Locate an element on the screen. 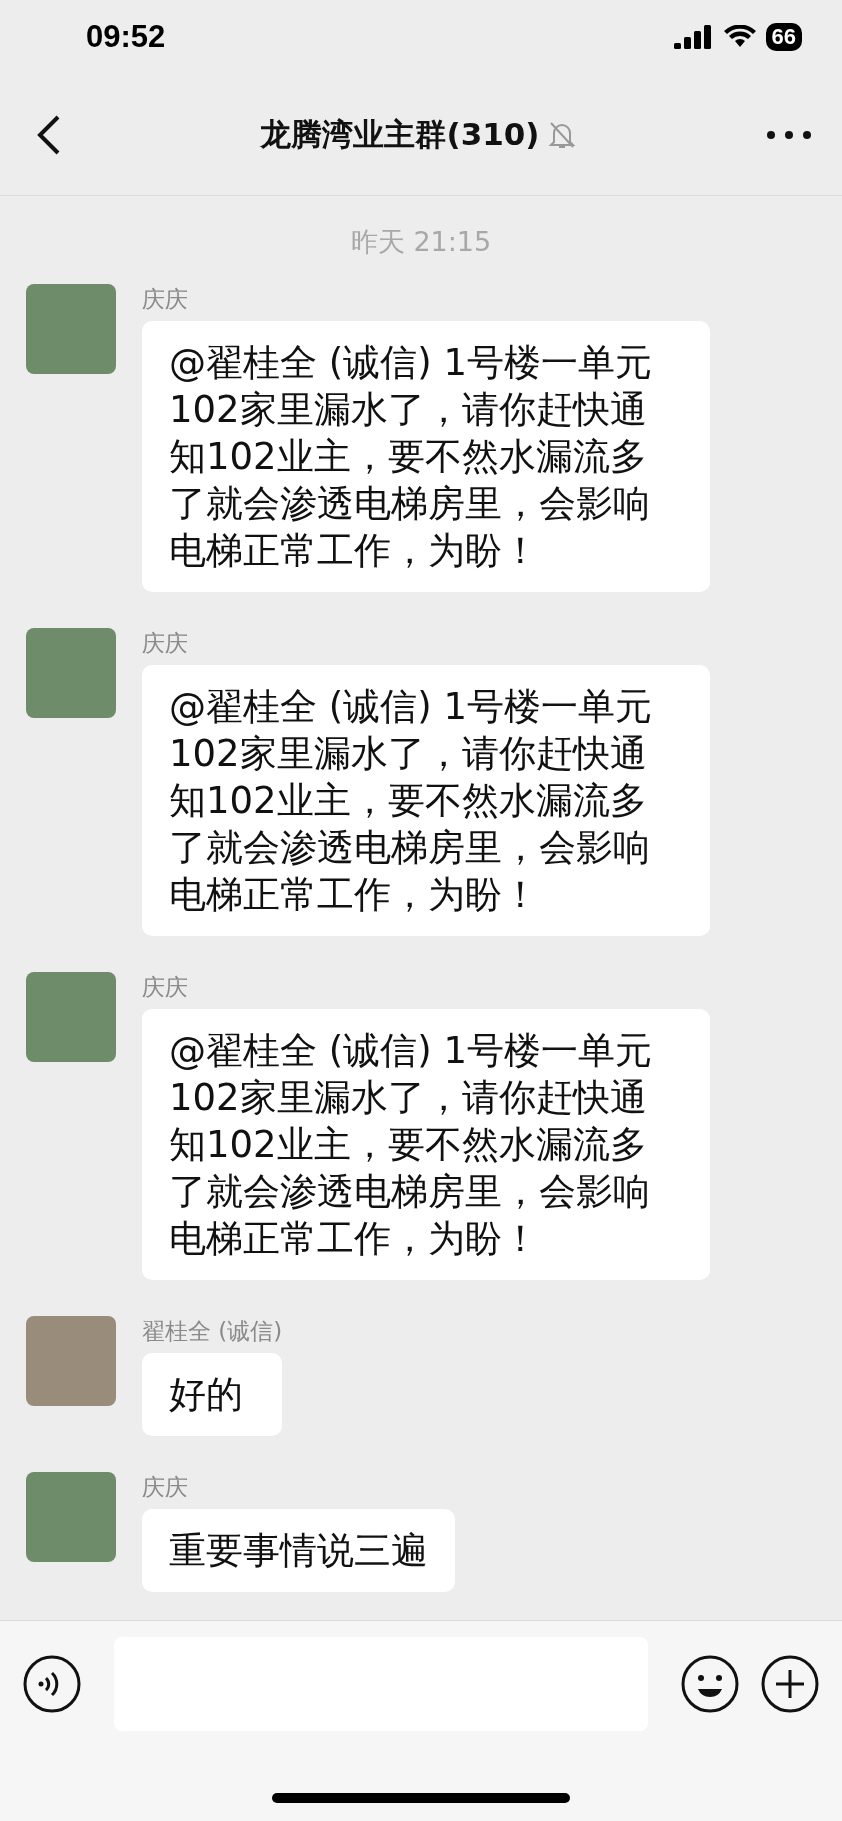  message-bubble: 好的 is located at coordinates (212, 1394).